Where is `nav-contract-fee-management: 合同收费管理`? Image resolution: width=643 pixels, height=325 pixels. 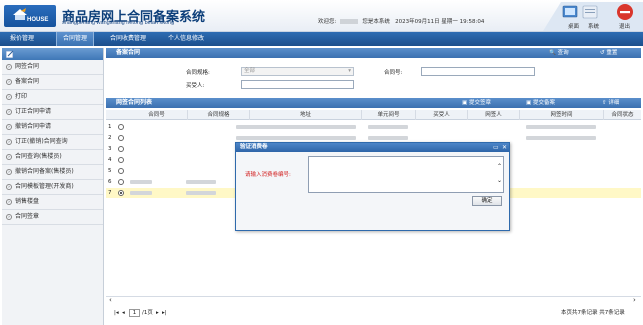
nav-contract-fee-management: 合同收费管理 is located at coordinates (128, 39).